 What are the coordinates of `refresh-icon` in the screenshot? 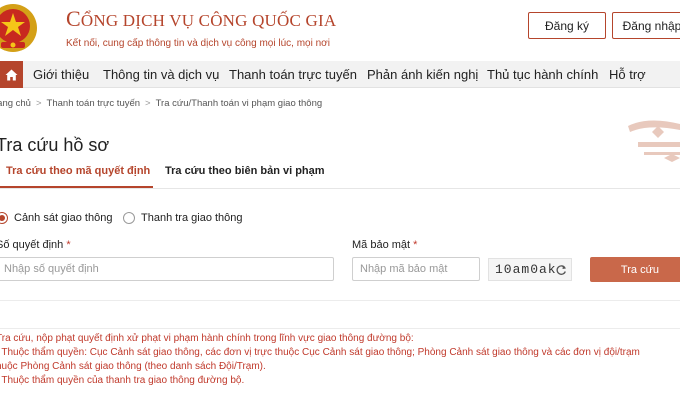 It's located at (561, 270).